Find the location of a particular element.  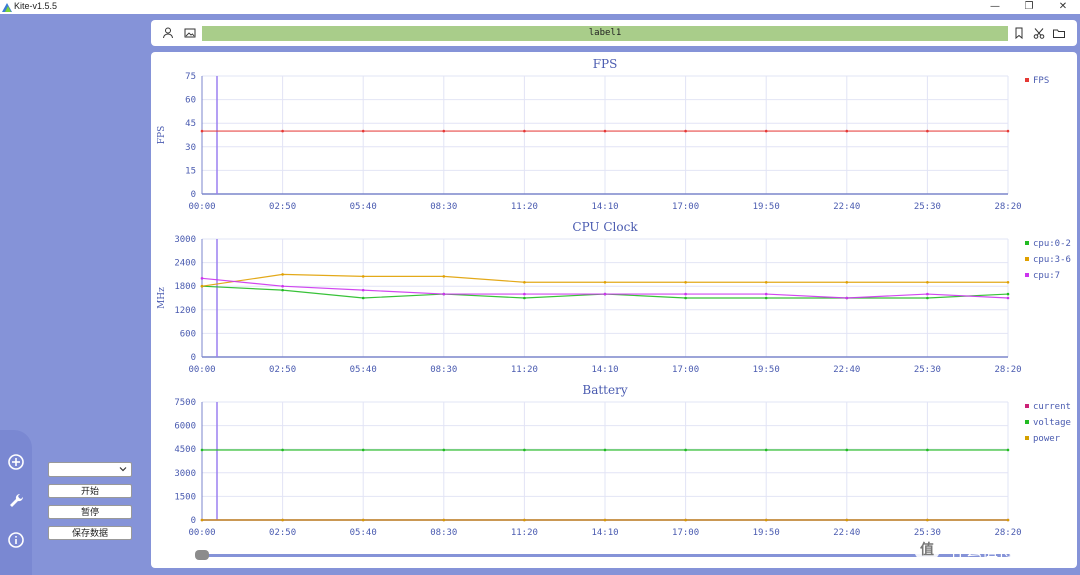

scissors-icon is located at coordinates (1039, 33).